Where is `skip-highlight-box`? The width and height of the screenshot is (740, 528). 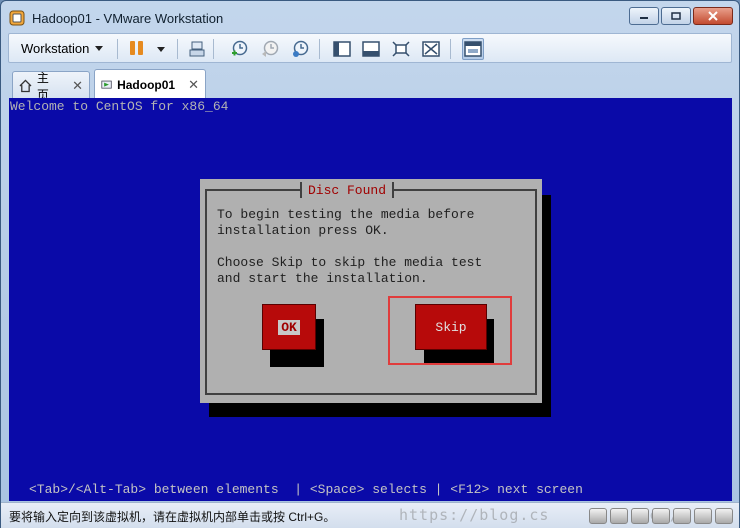
skip-highlight-box is located at coordinates (450, 330).